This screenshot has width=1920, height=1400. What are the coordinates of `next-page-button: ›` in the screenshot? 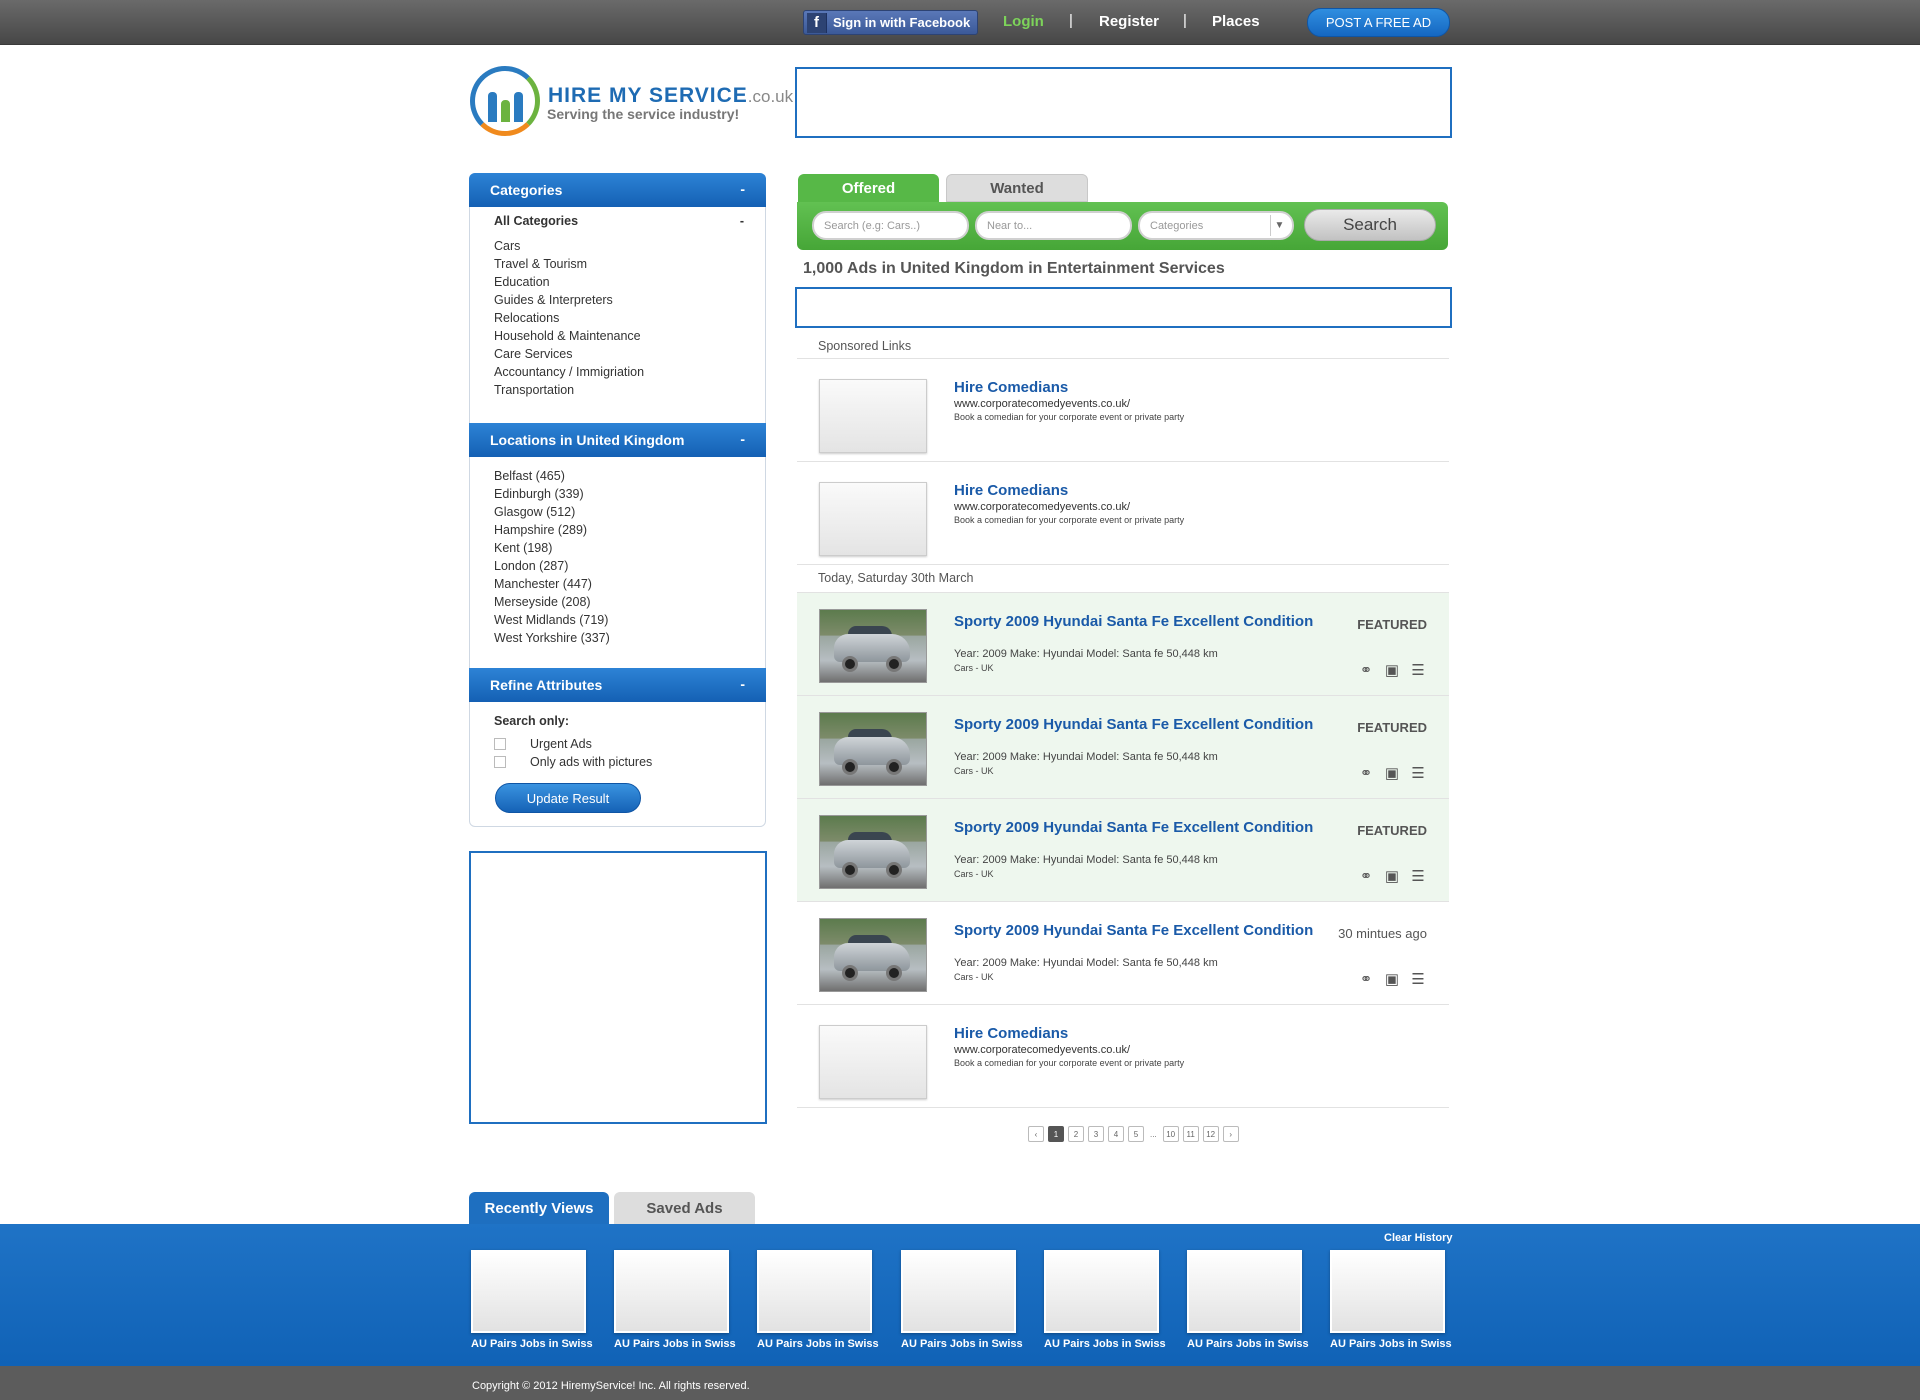 It's located at (1230, 1134).